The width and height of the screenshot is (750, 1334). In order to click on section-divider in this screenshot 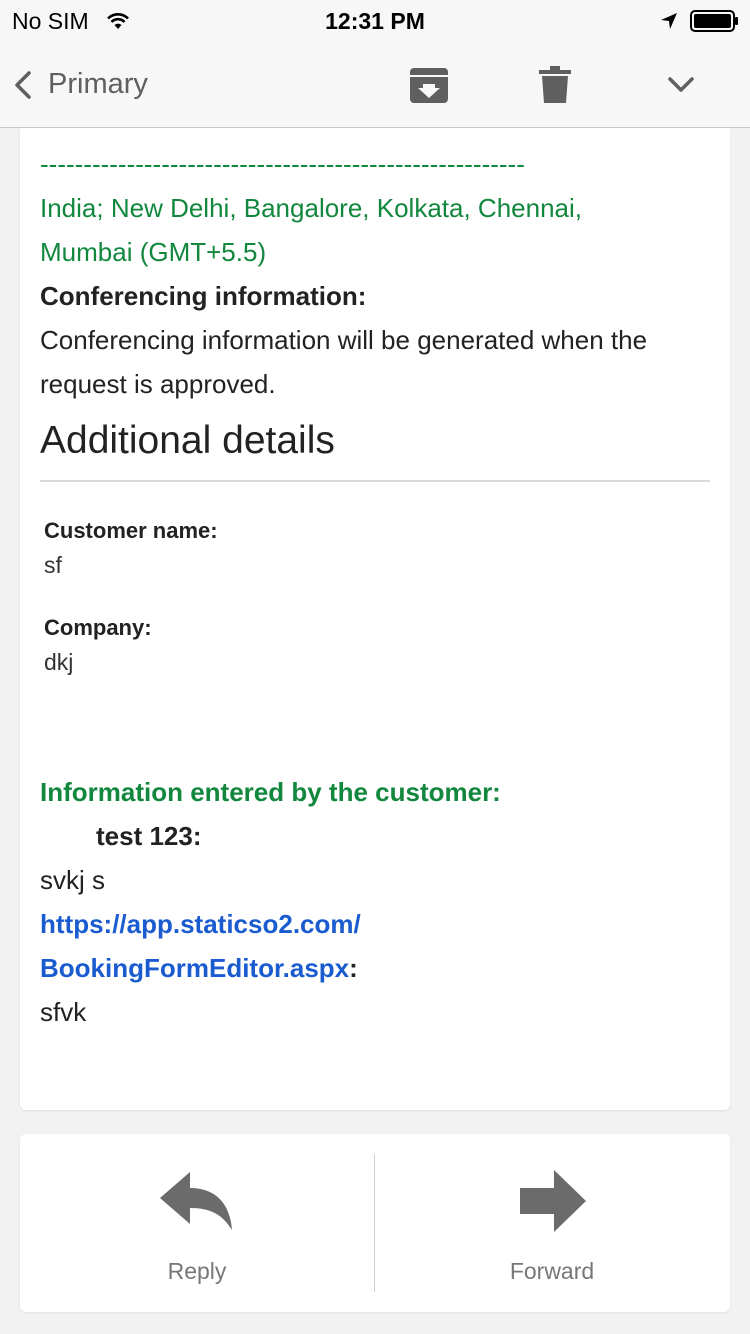, I will do `click(375, 481)`.